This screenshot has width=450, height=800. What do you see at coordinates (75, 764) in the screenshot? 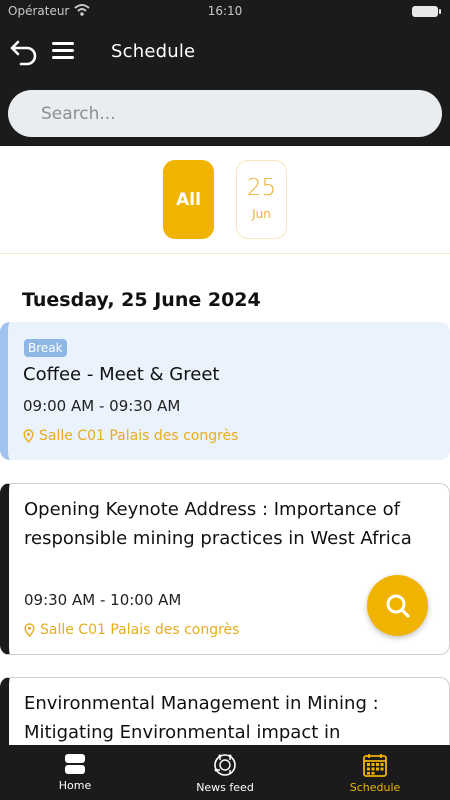
I see `home-icon` at bounding box center [75, 764].